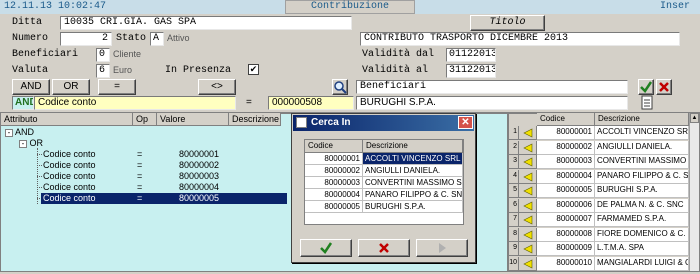 This screenshot has width=700, height=274. I want to click on tree-node-or: - OR, so click(31, 143).